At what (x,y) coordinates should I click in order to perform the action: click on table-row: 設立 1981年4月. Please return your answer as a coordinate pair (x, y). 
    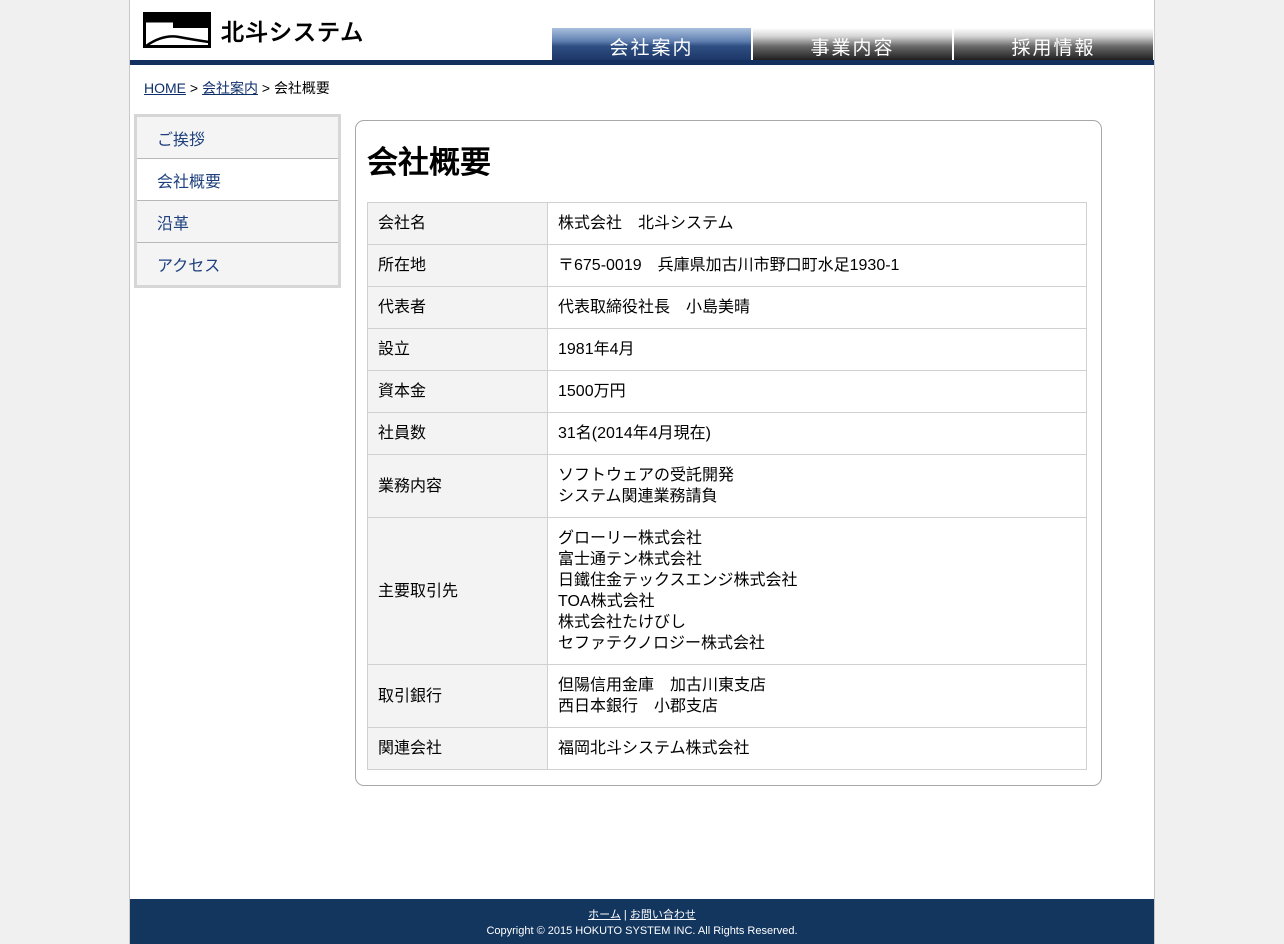
    Looking at the image, I should click on (727, 349).